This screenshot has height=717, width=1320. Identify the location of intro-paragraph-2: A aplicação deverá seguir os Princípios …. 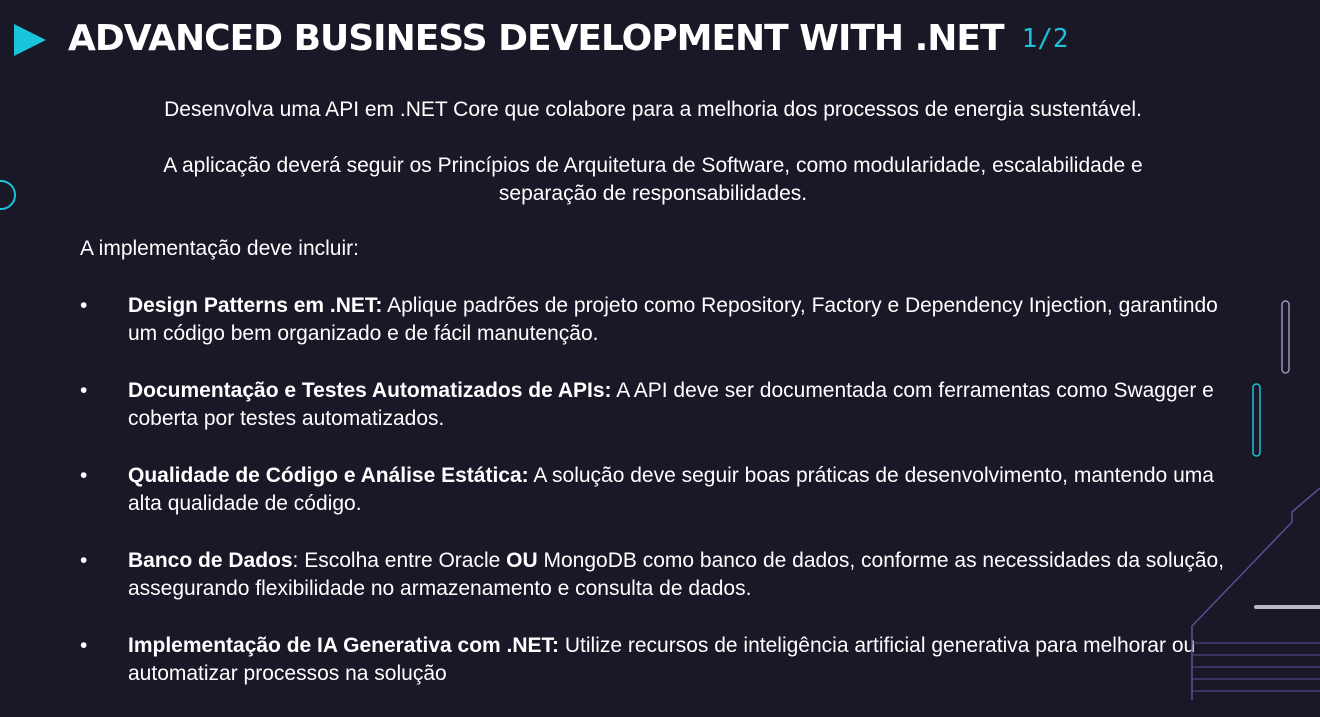
(653, 180).